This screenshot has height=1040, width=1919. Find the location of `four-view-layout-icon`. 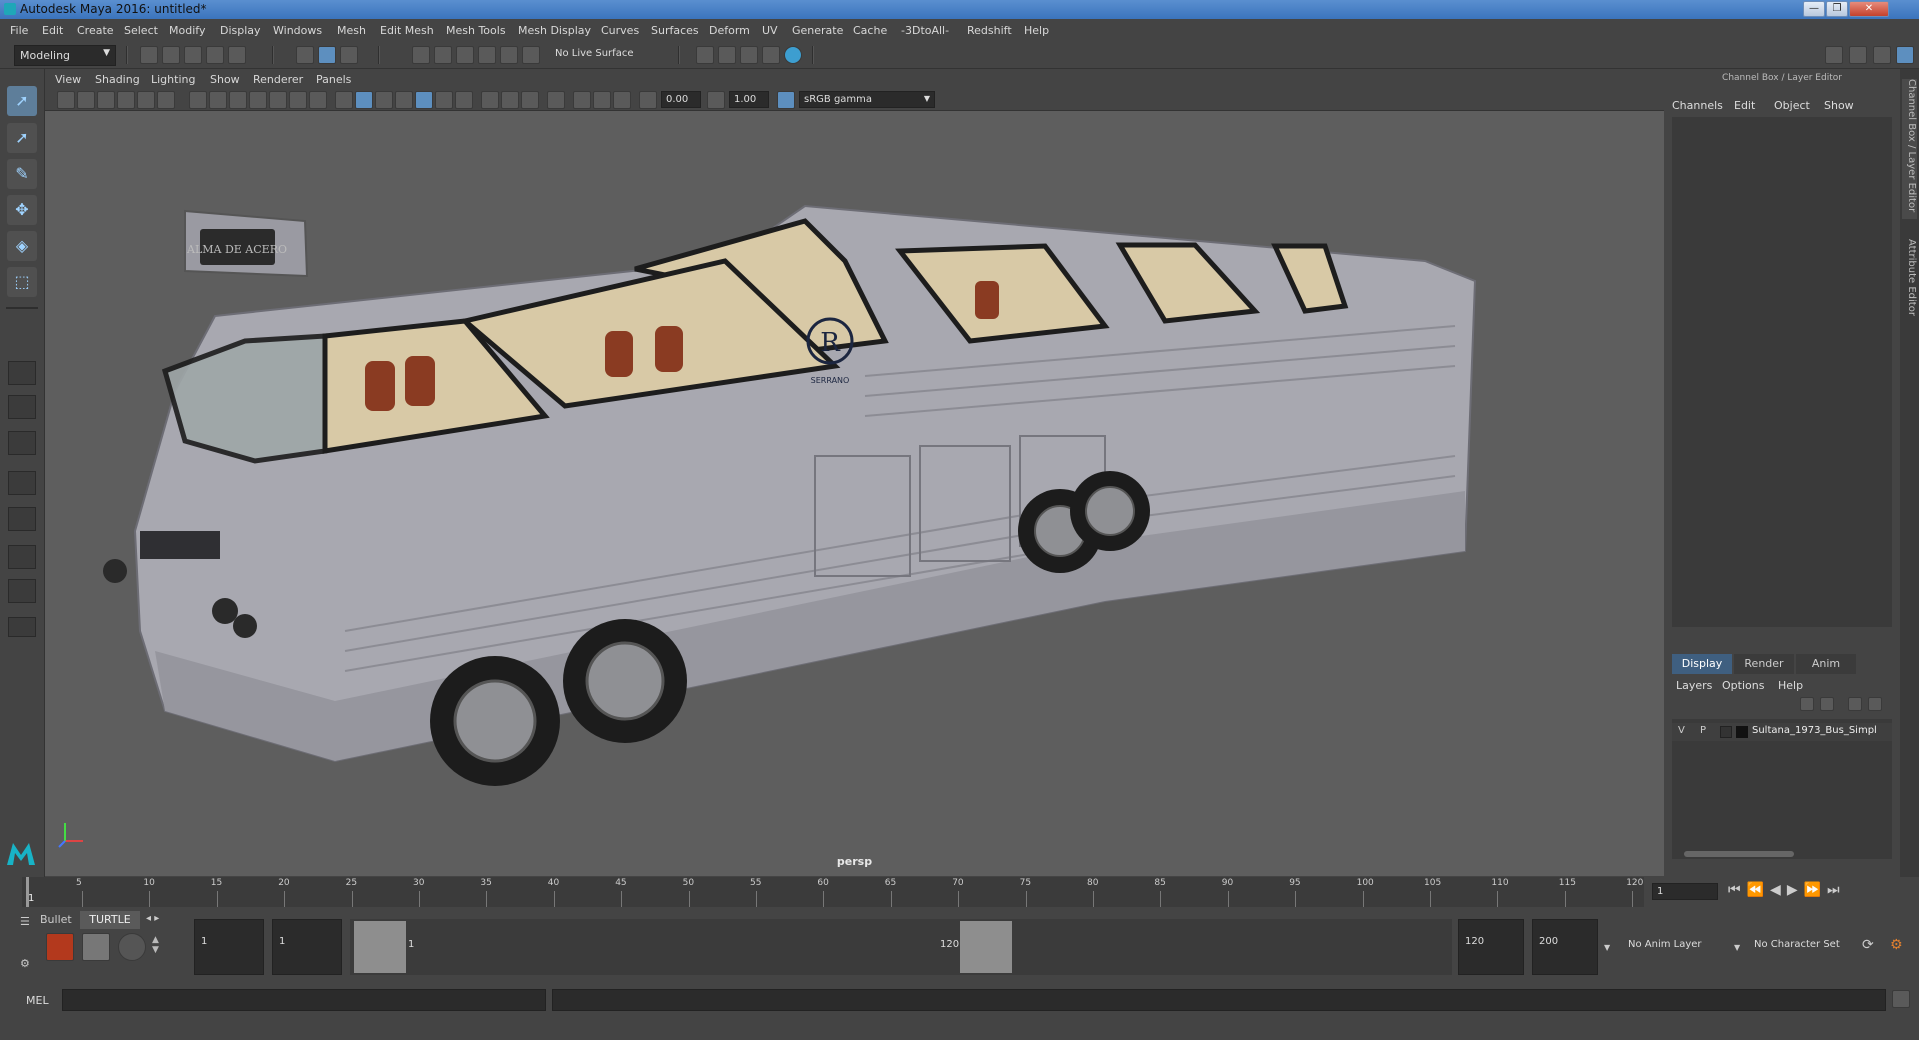

four-view-layout-icon is located at coordinates (22, 407).